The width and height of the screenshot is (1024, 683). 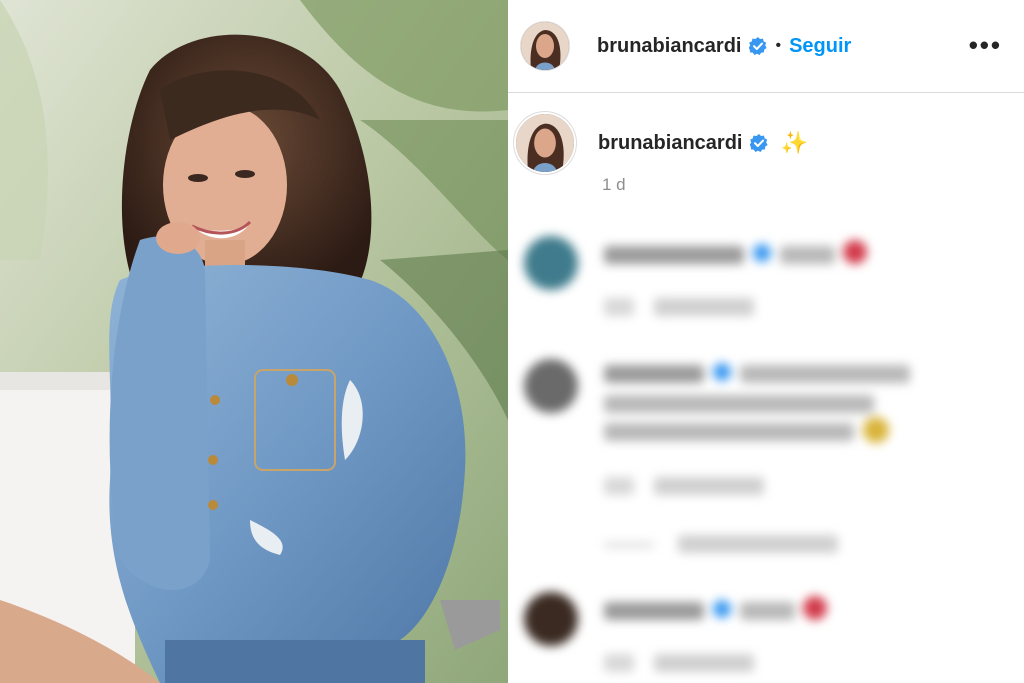 I want to click on caption-row: brunabiancardi ✨, so click(x=662, y=143).